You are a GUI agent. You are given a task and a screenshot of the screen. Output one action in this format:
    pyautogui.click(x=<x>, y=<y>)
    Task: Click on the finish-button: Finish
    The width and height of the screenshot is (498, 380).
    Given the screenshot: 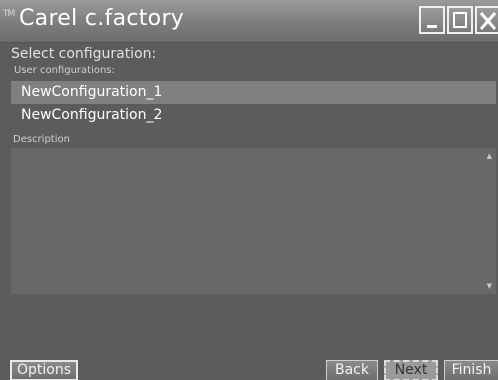 What is the action you would take?
    pyautogui.click(x=471, y=370)
    